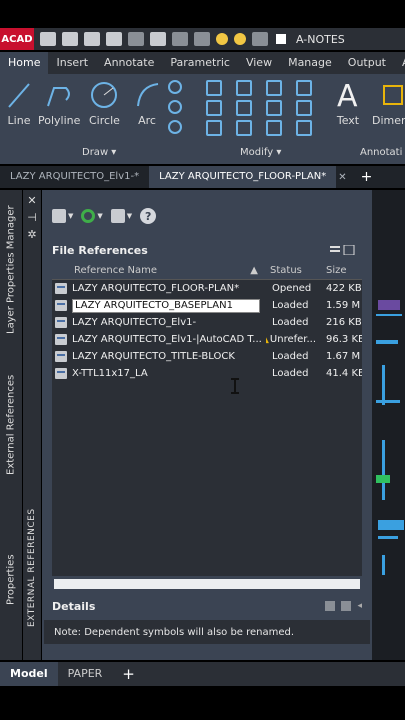  Describe the element at coordinates (281, 39) in the screenshot. I see `layer-color-swatch` at that location.